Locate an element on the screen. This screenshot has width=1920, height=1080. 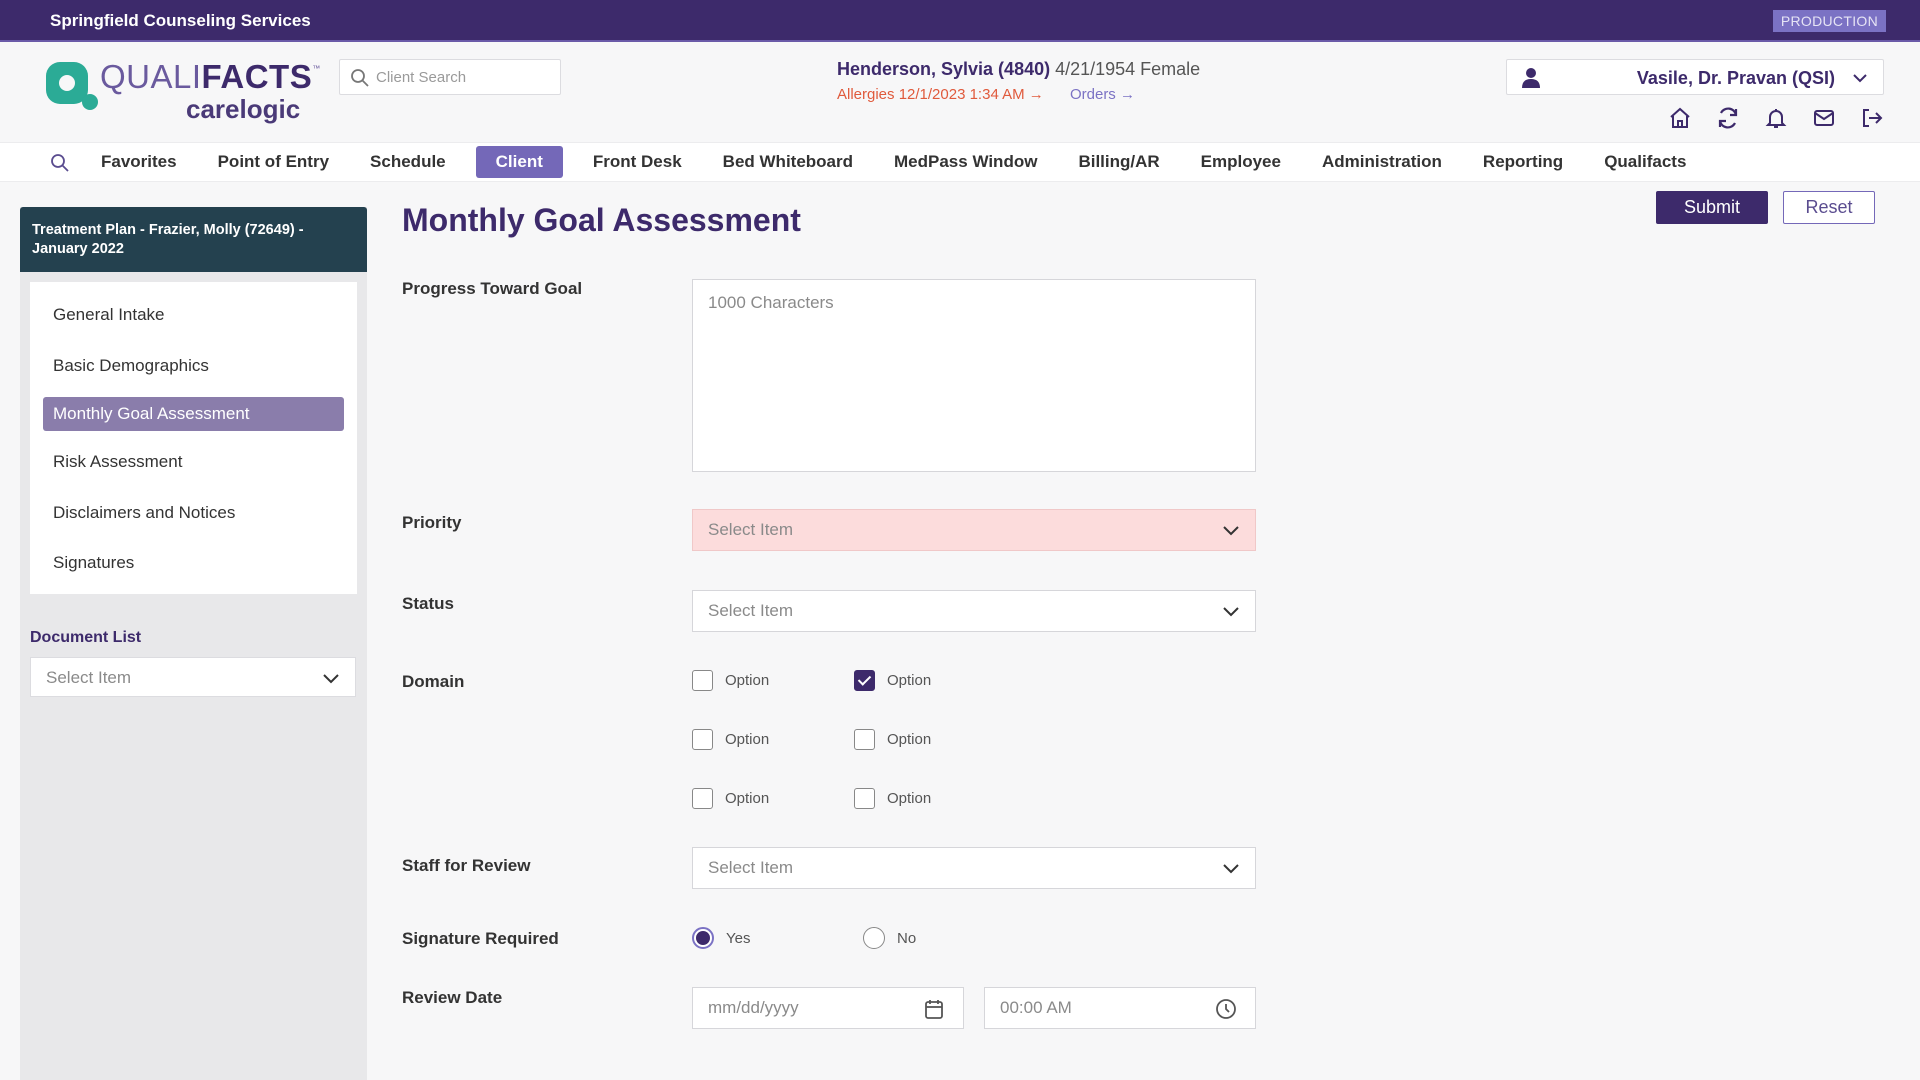
signature-required-yes: Yes is located at coordinates (721, 938).